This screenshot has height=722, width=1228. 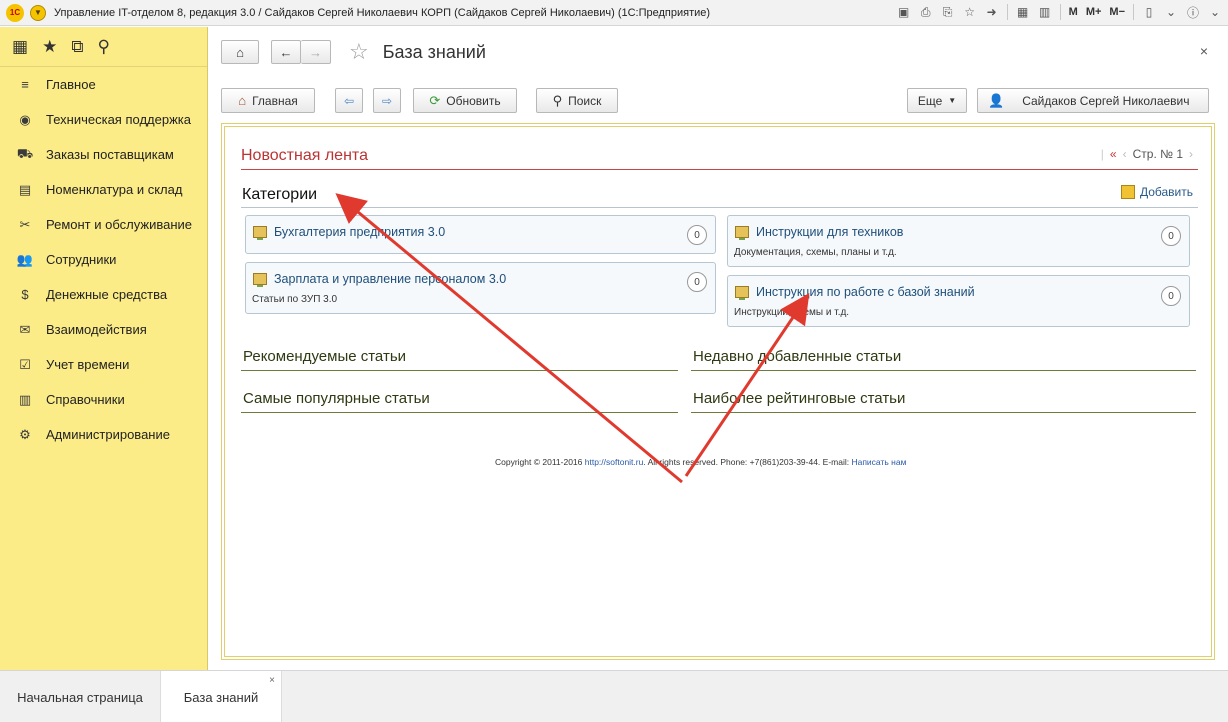 I want to click on recommended-articles-title: Рекомендуемые статьи, so click(x=324, y=356).